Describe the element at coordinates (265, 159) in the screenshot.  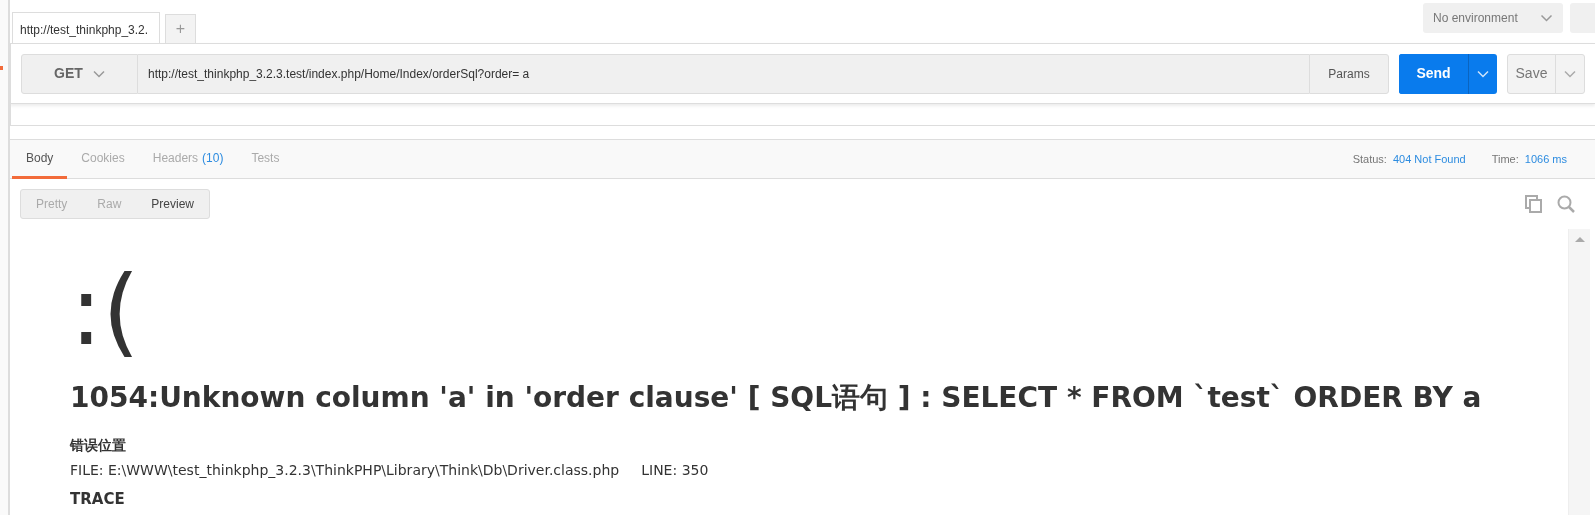
I see `response-tab: Tests` at that location.